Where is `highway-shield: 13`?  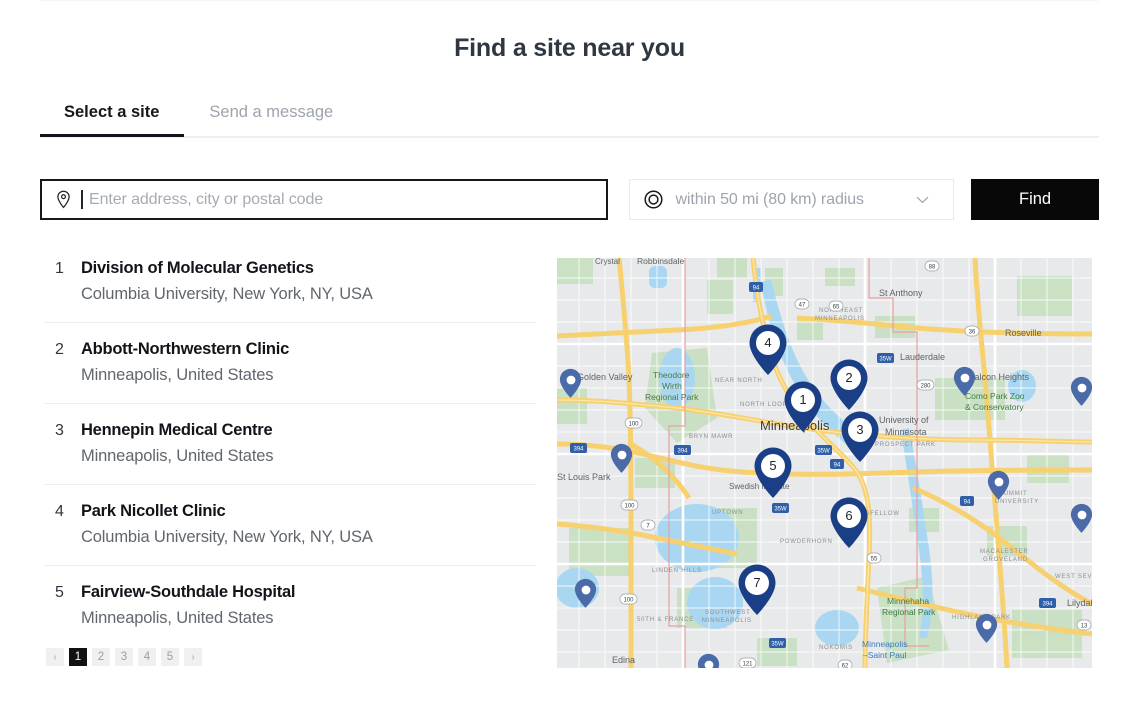 highway-shield: 13 is located at coordinates (1084, 625).